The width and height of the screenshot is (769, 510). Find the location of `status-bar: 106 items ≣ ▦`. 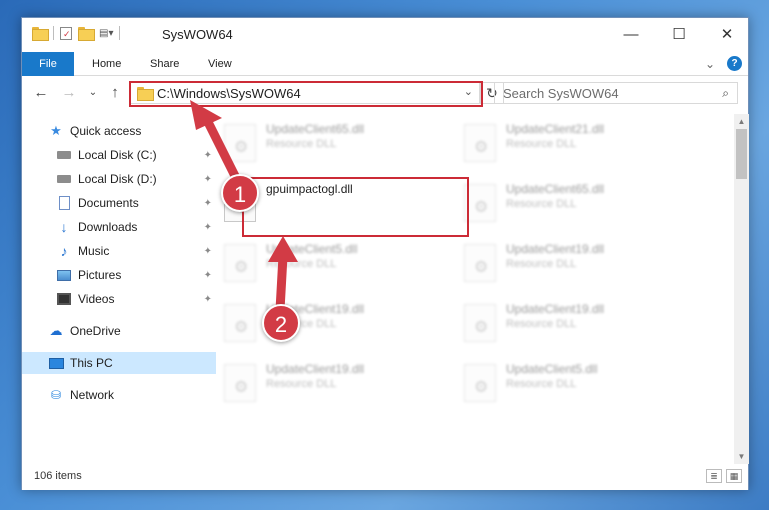

status-bar: 106 items ≣ ▦ is located at coordinates (385, 477).